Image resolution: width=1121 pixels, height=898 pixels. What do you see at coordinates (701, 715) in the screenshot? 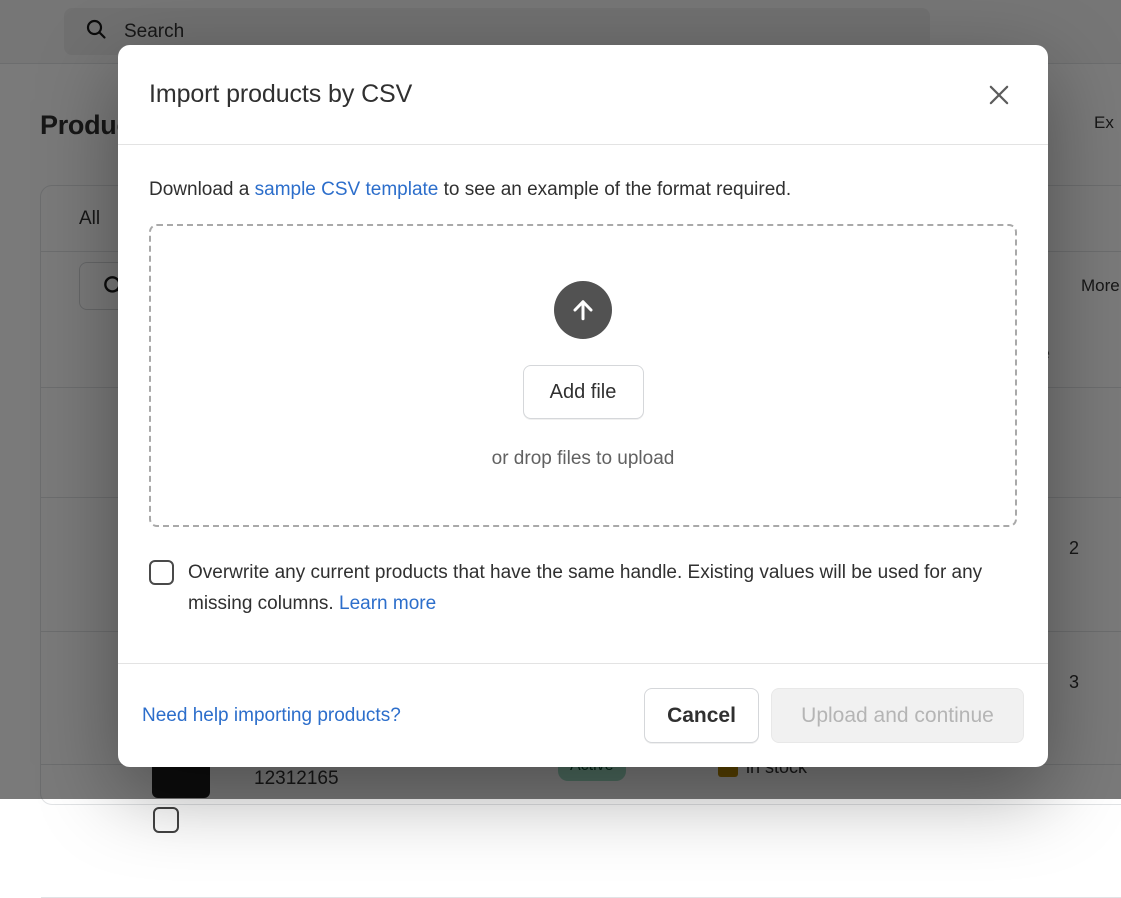
I see `cancel-button: Cancel` at bounding box center [701, 715].